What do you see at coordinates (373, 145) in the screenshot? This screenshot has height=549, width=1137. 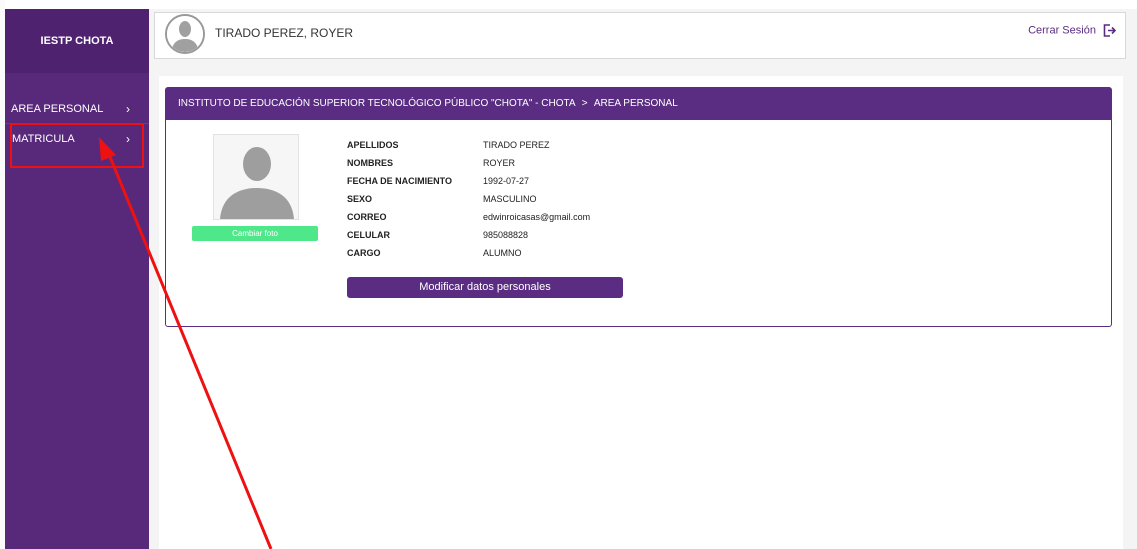 I see `field-label: APELLIDOS` at bounding box center [373, 145].